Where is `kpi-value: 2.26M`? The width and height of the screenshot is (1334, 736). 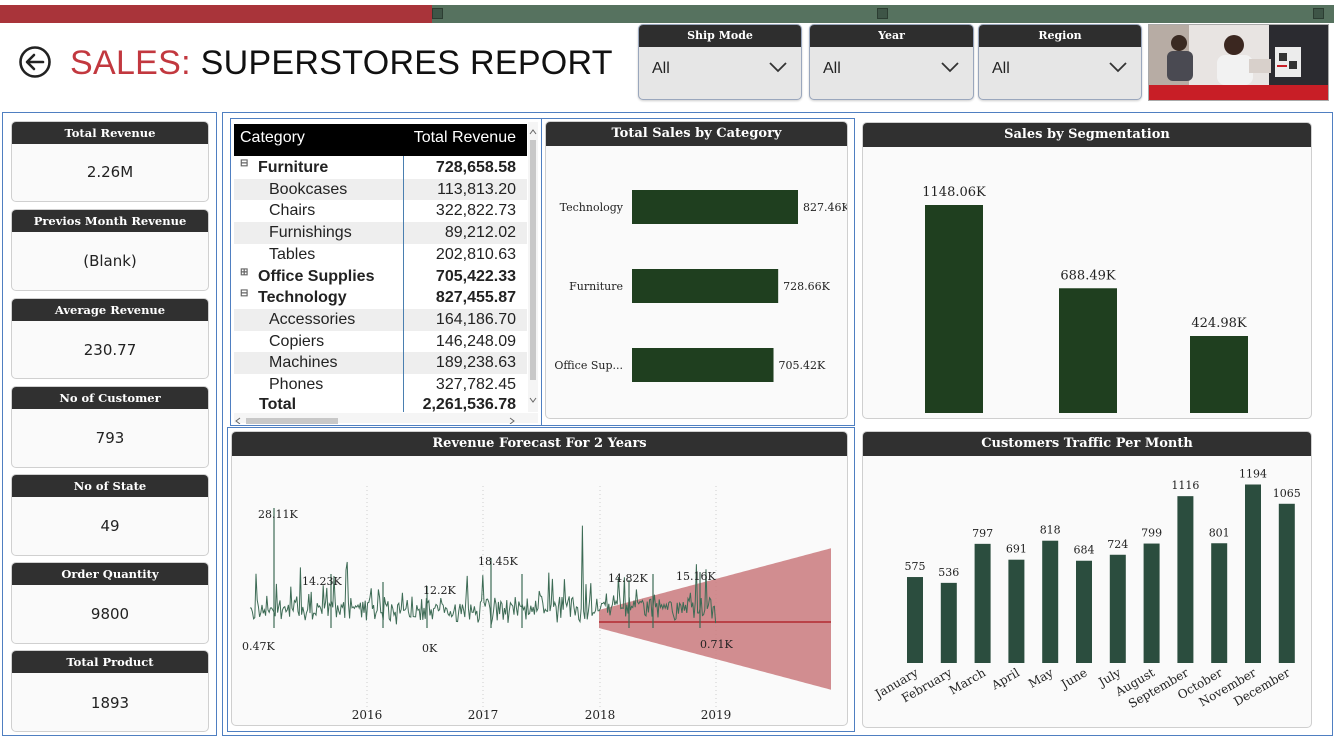 kpi-value: 2.26M is located at coordinates (110, 172).